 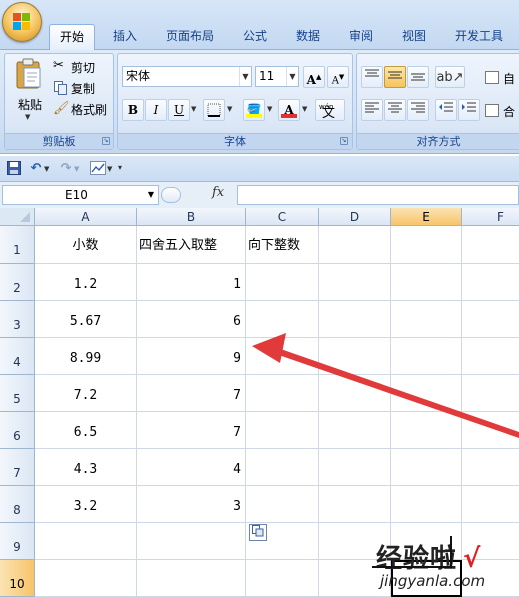 I want to click on cell-a6: 6.5, so click(x=86, y=430).